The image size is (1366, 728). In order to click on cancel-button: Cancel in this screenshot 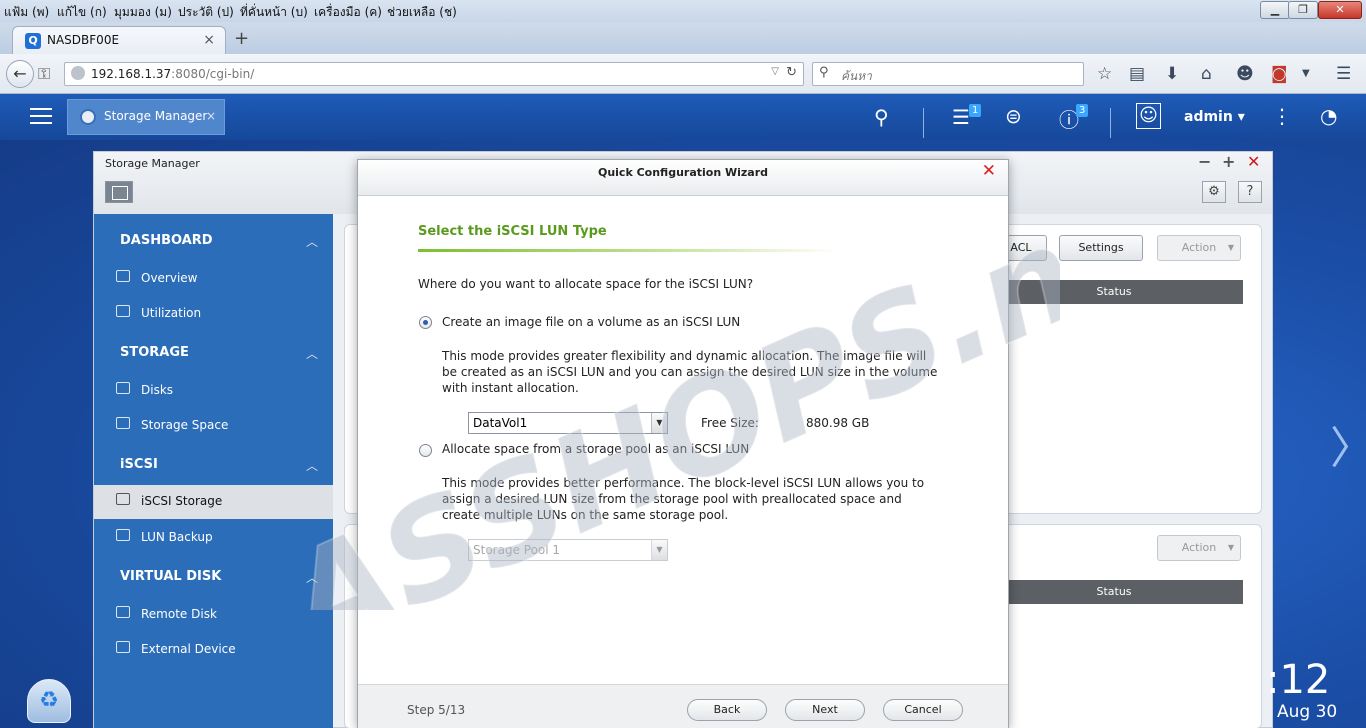, I will do `click(923, 710)`.